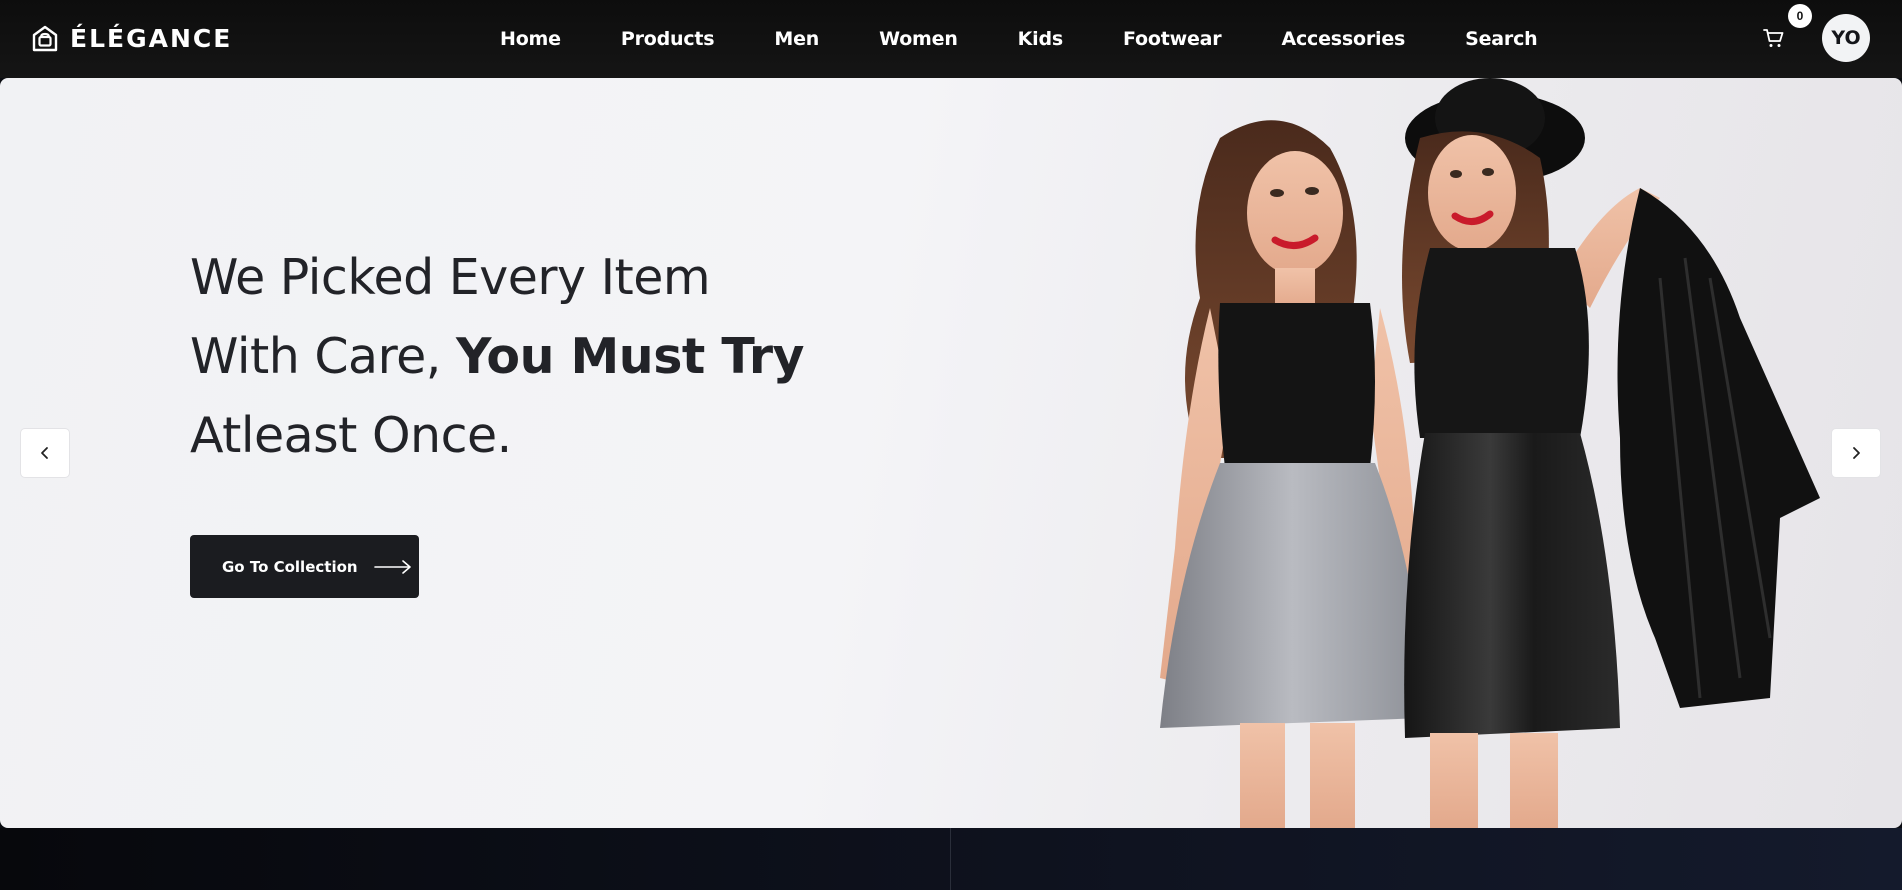 Image resolution: width=1902 pixels, height=890 pixels. What do you see at coordinates (1846, 38) in the screenshot?
I see `user-avatar: YO` at bounding box center [1846, 38].